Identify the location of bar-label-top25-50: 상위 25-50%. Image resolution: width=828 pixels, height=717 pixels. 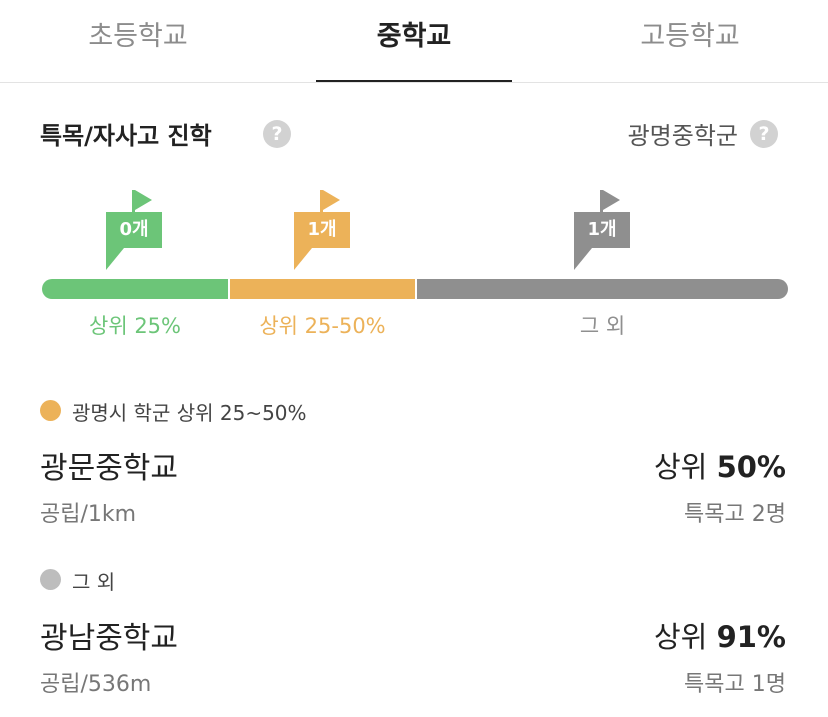
(322, 326).